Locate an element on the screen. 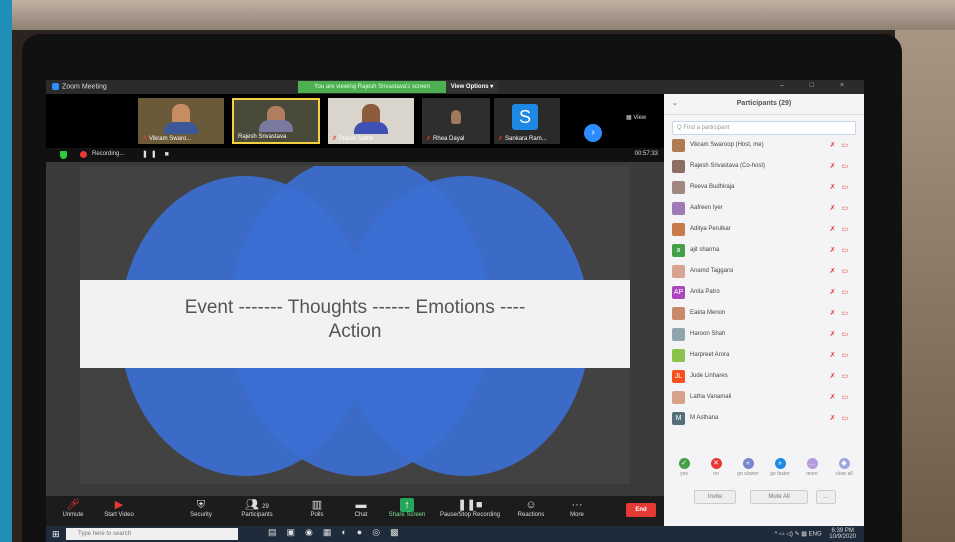 The width and height of the screenshot is (955, 542). unmute-button: 🎤︎ Unmute is located at coordinates (73, 508).